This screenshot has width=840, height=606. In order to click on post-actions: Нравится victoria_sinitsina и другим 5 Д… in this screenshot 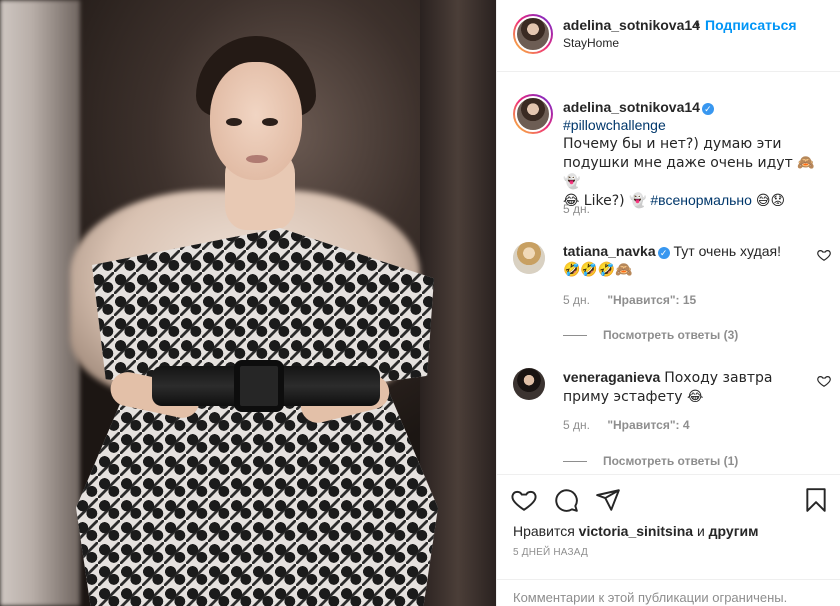, I will do `click(668, 540)`.